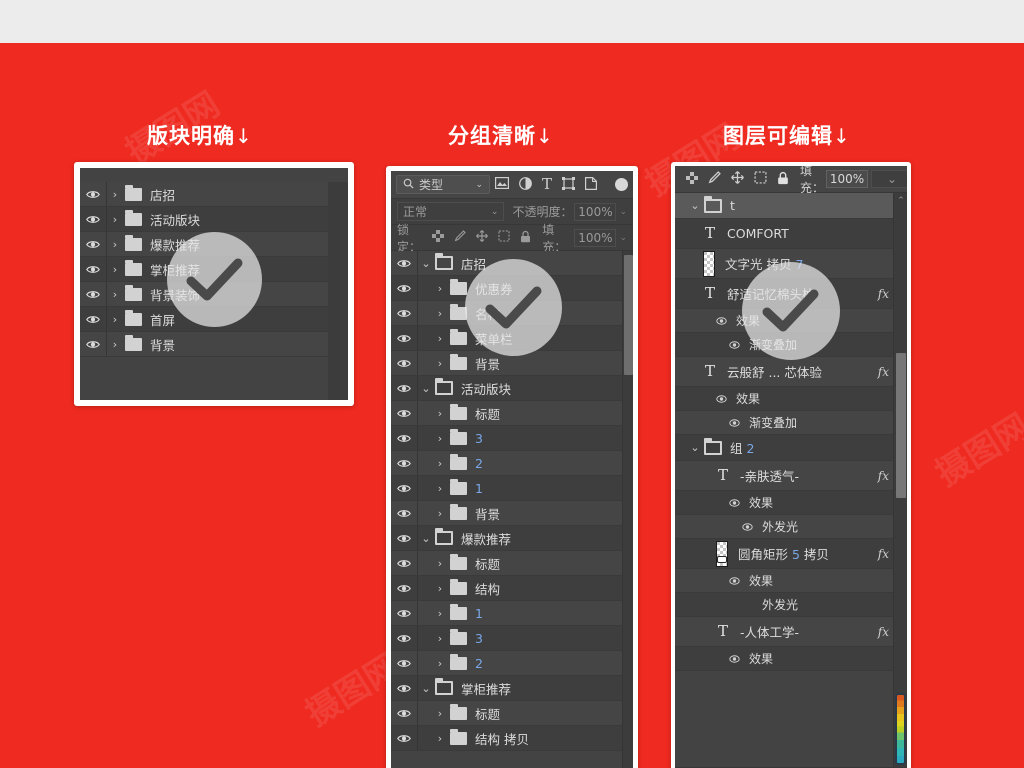 This screenshot has width=1024, height=768. Describe the element at coordinates (512, 588) in the screenshot. I see `layer-row: › 结构` at that location.